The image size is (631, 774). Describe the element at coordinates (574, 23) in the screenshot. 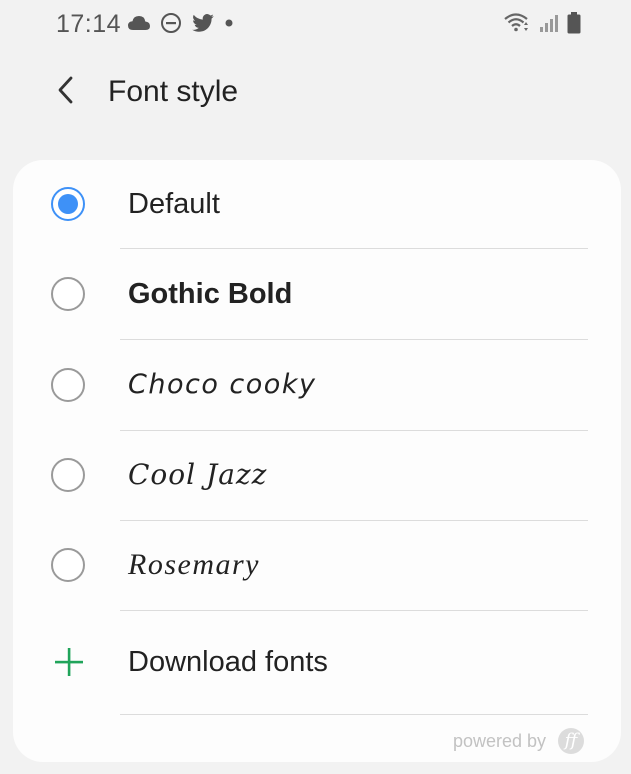

I see `battery-icon` at that location.